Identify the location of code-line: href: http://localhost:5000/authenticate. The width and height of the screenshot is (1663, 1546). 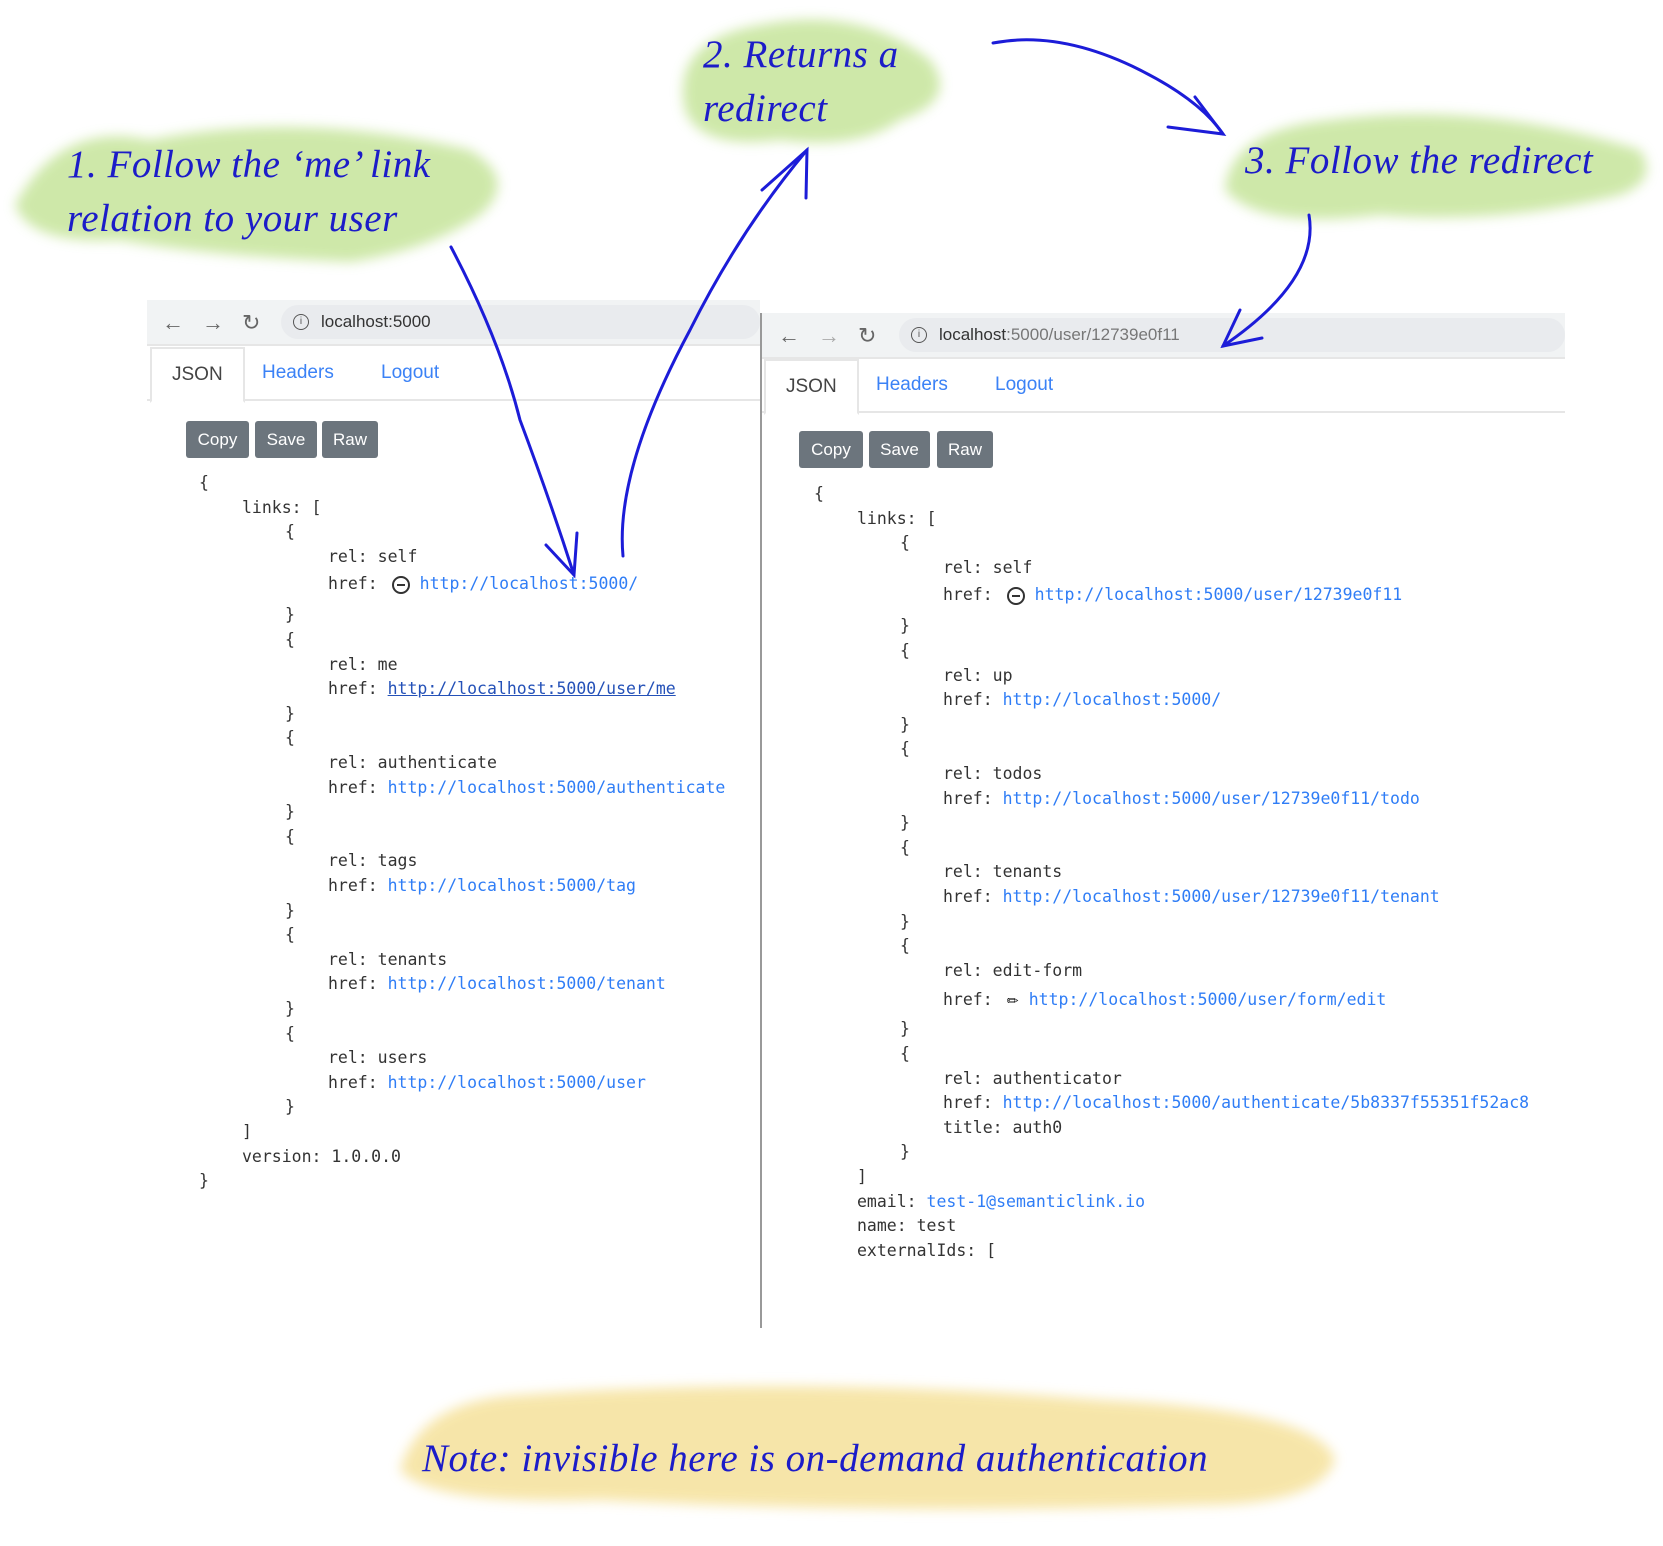
(526, 788).